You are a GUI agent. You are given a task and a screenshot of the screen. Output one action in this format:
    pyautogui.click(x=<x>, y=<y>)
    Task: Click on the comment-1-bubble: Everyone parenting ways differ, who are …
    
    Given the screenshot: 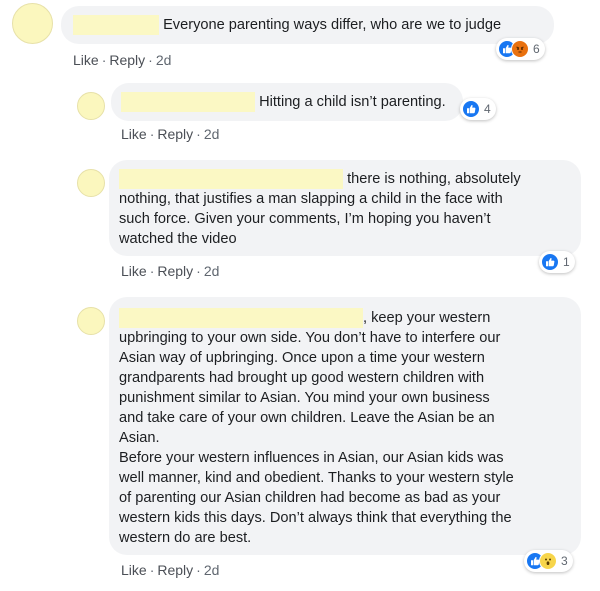 What is the action you would take?
    pyautogui.click(x=307, y=25)
    